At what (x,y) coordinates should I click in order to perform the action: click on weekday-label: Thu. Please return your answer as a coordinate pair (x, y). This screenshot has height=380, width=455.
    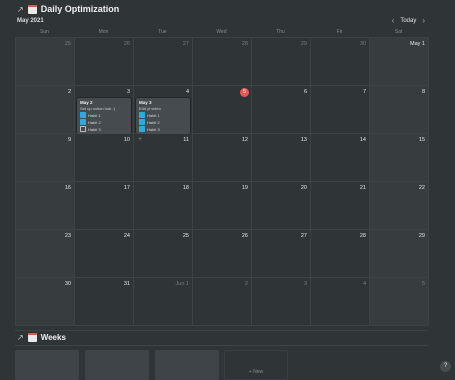
    Looking at the image, I should click on (280, 32).